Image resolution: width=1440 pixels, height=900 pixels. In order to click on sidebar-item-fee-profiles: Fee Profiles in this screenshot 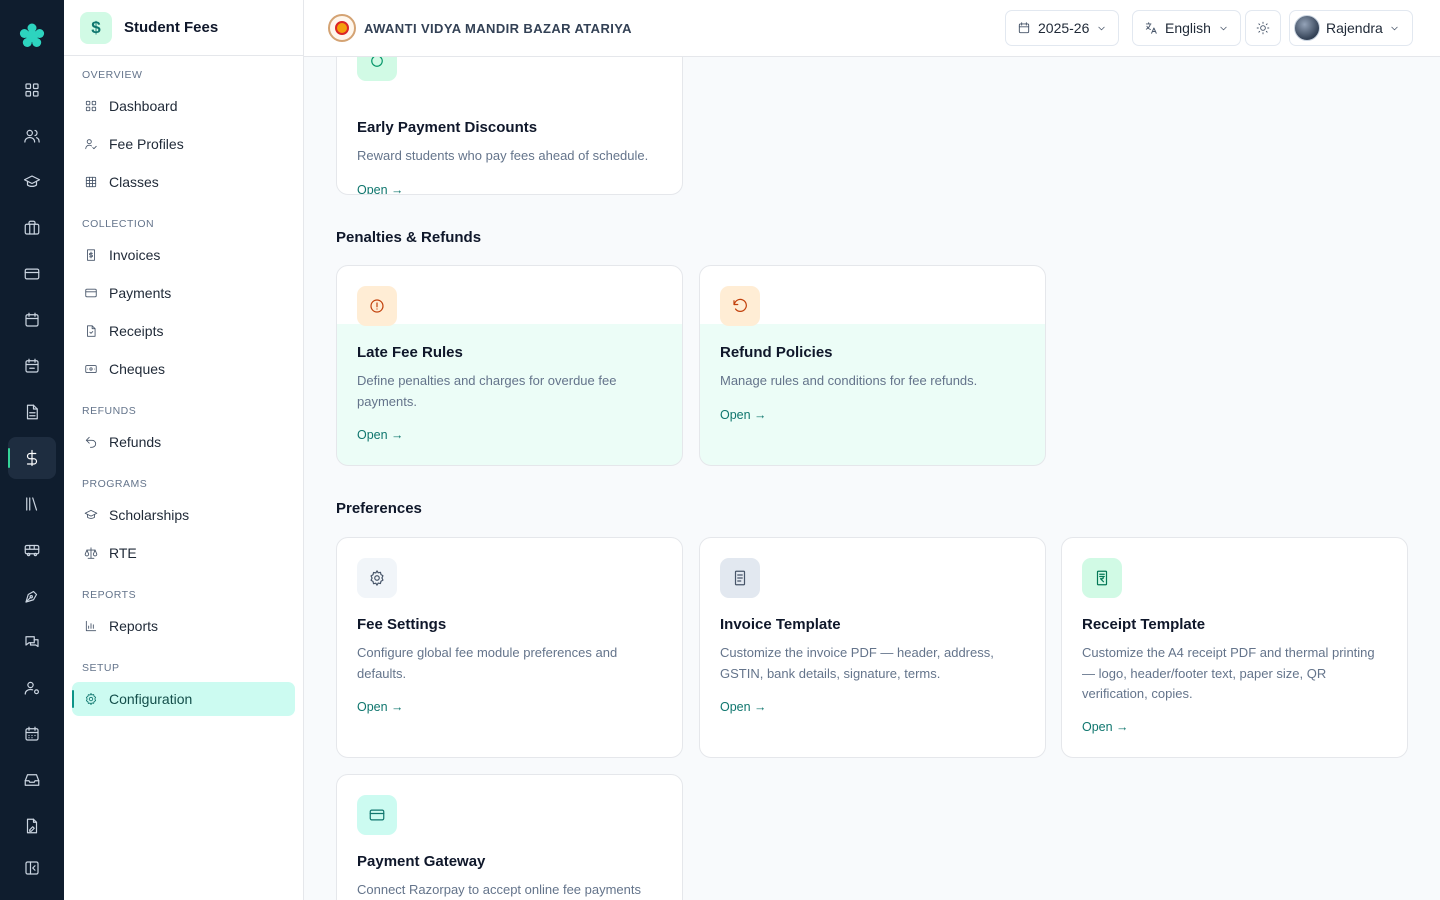, I will do `click(183, 144)`.